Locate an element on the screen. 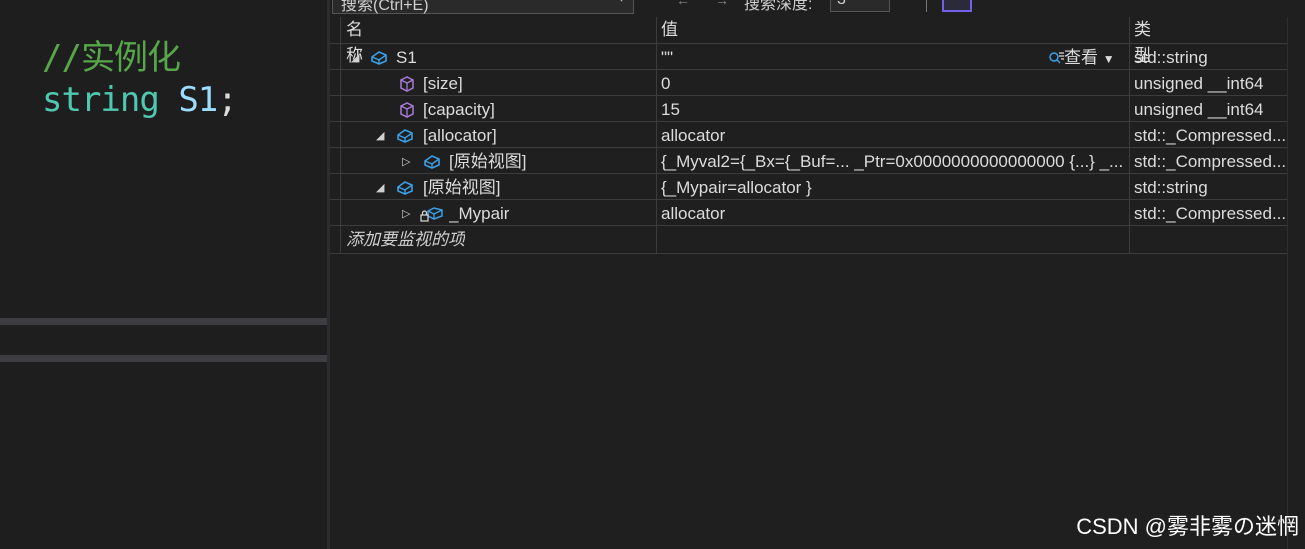 The image size is (1305, 549). code-declaration: string S1; is located at coordinates (140, 100).